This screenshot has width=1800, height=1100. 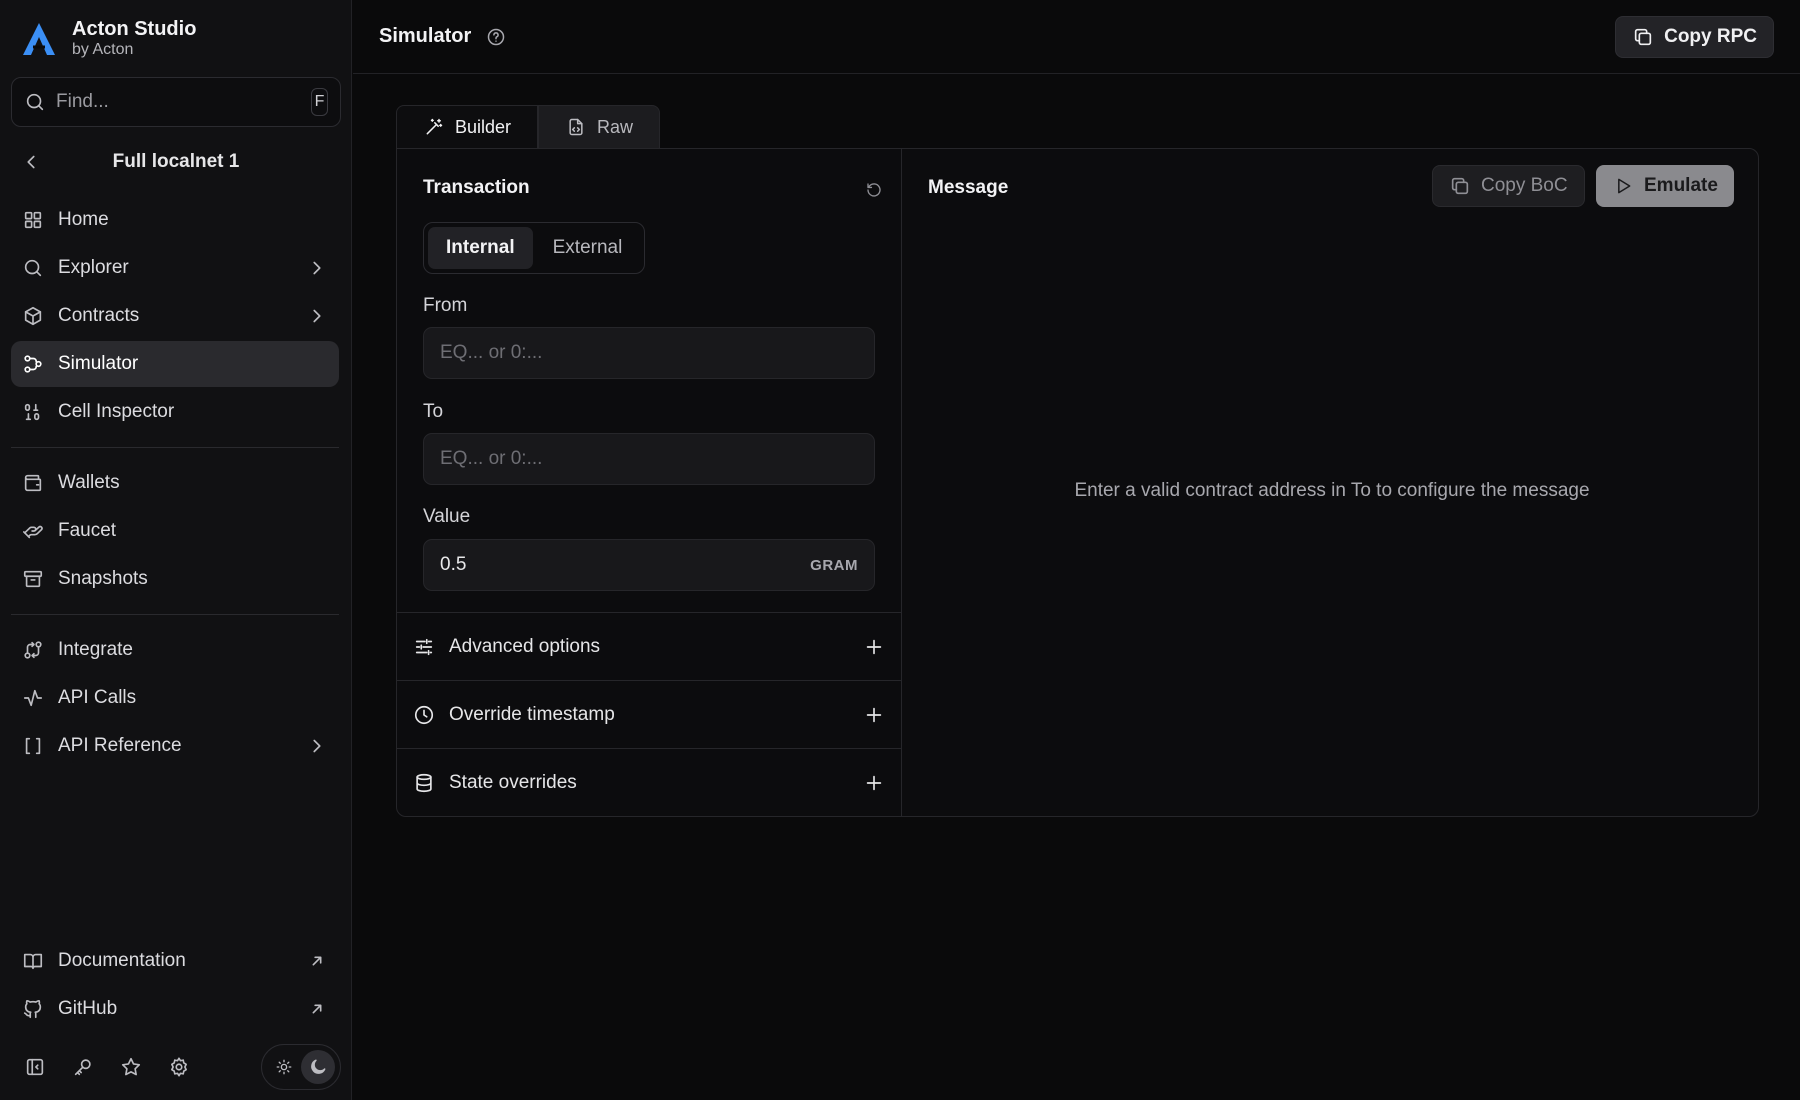 I want to click on favorites-button, so click(x=131, y=1067).